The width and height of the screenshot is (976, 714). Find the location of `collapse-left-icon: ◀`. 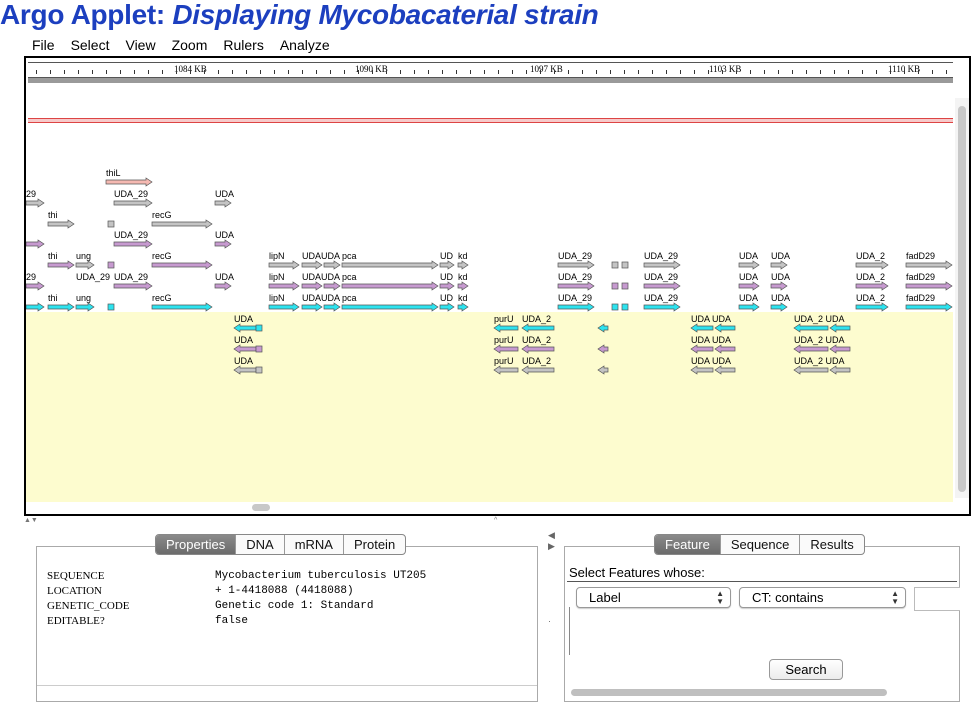

collapse-left-icon: ◀ is located at coordinates (551, 535).